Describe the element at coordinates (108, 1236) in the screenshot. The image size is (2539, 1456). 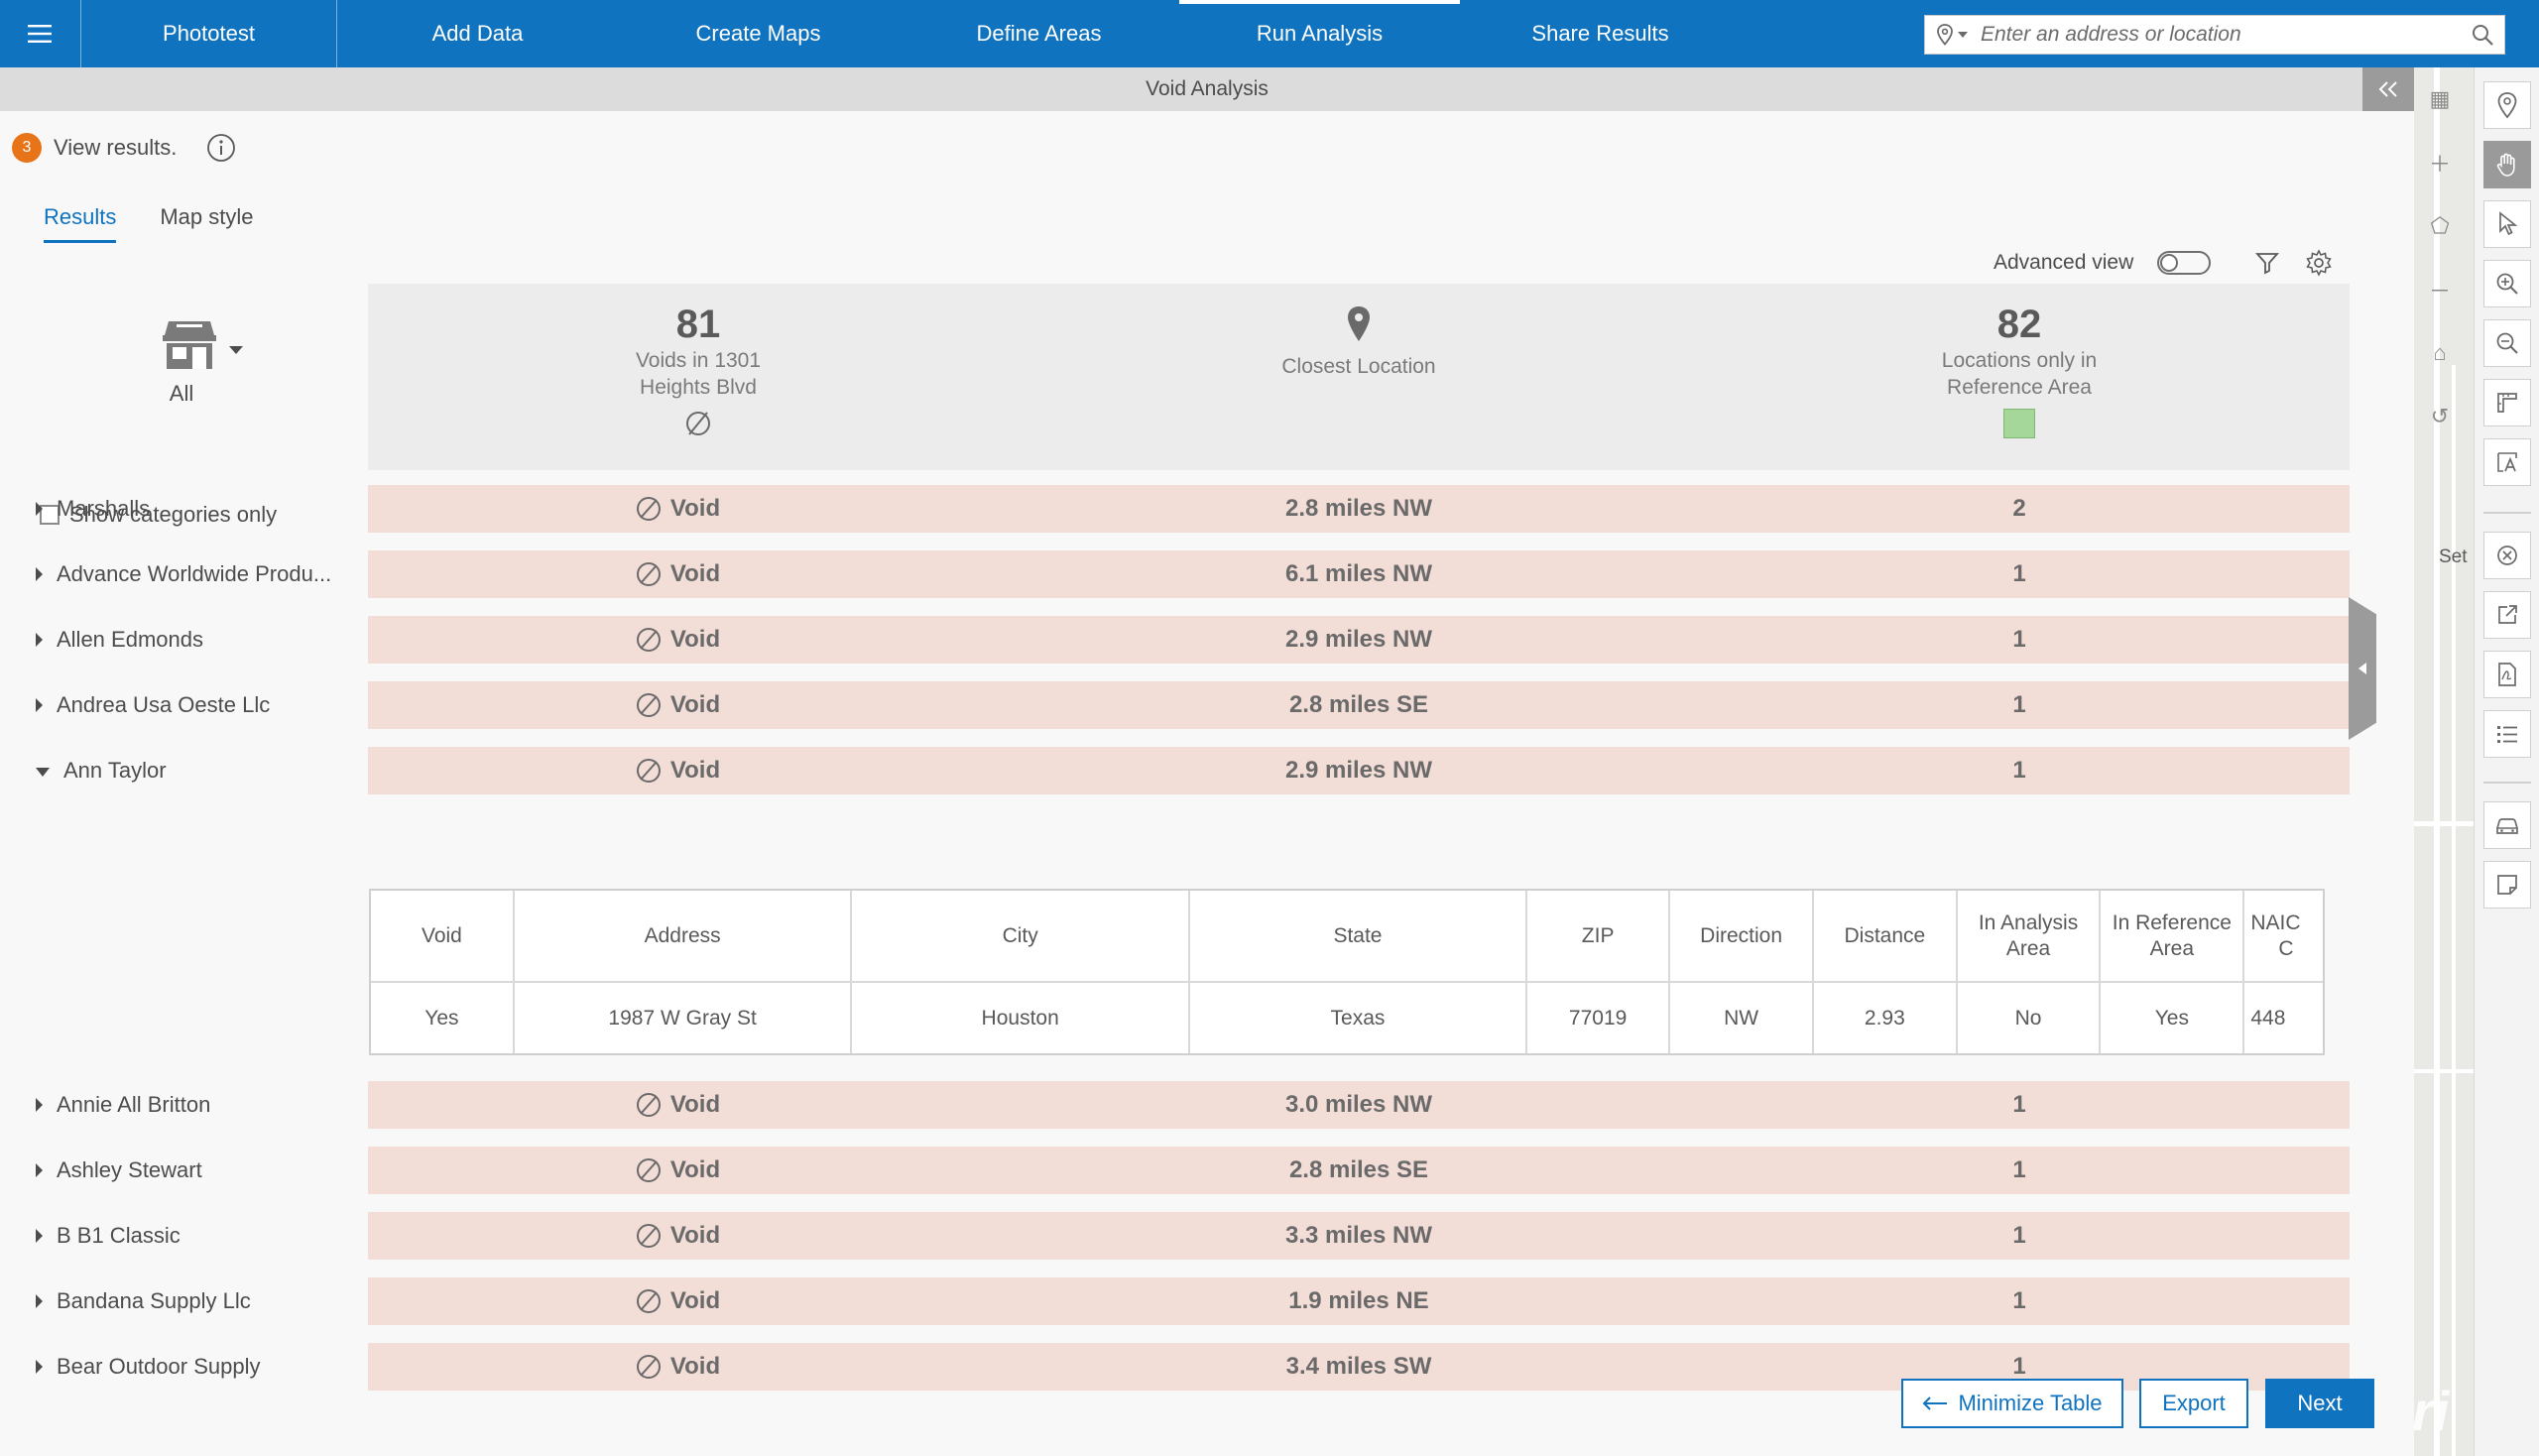
I see `category-row-toggle: B B1 Classic` at that location.